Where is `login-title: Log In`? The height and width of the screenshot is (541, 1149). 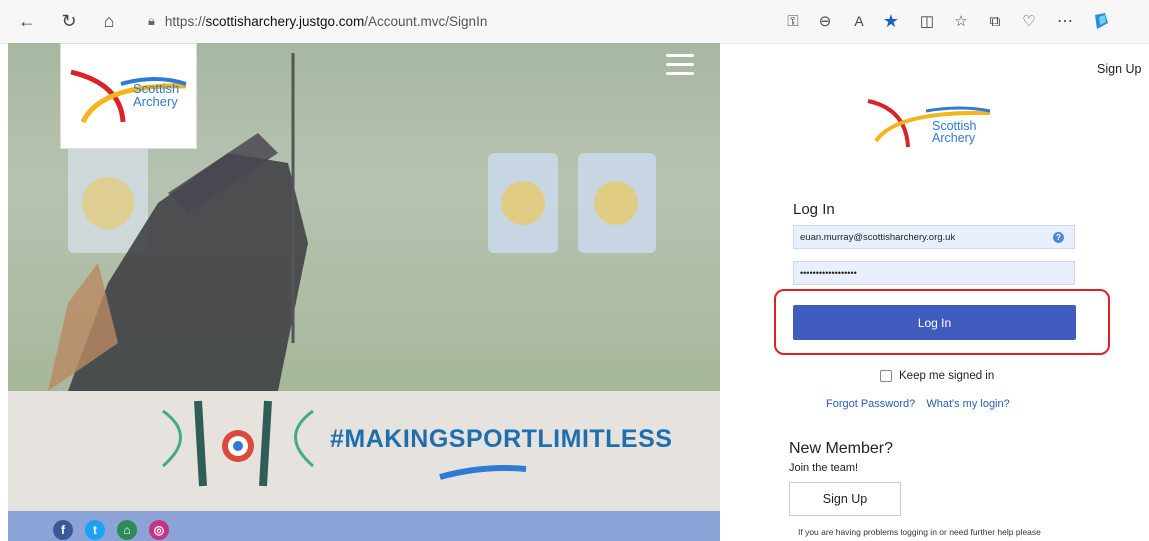
login-title: Log In is located at coordinates (814, 209).